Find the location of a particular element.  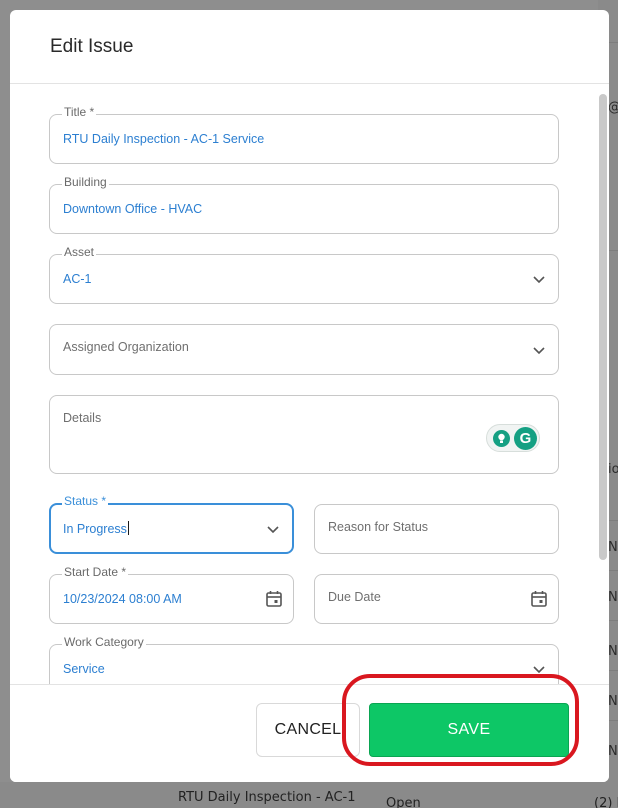

background-table-row: RTU Daily Inspection - AC-1 Open (2) N is located at coordinates (309, 795).